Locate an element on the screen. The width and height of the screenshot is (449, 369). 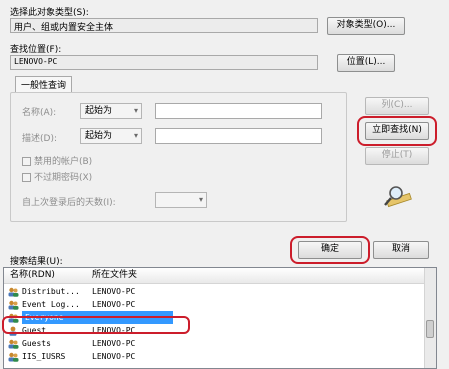
no-expire-password-checkbox: 不过期密码(X) is located at coordinates (57, 176).